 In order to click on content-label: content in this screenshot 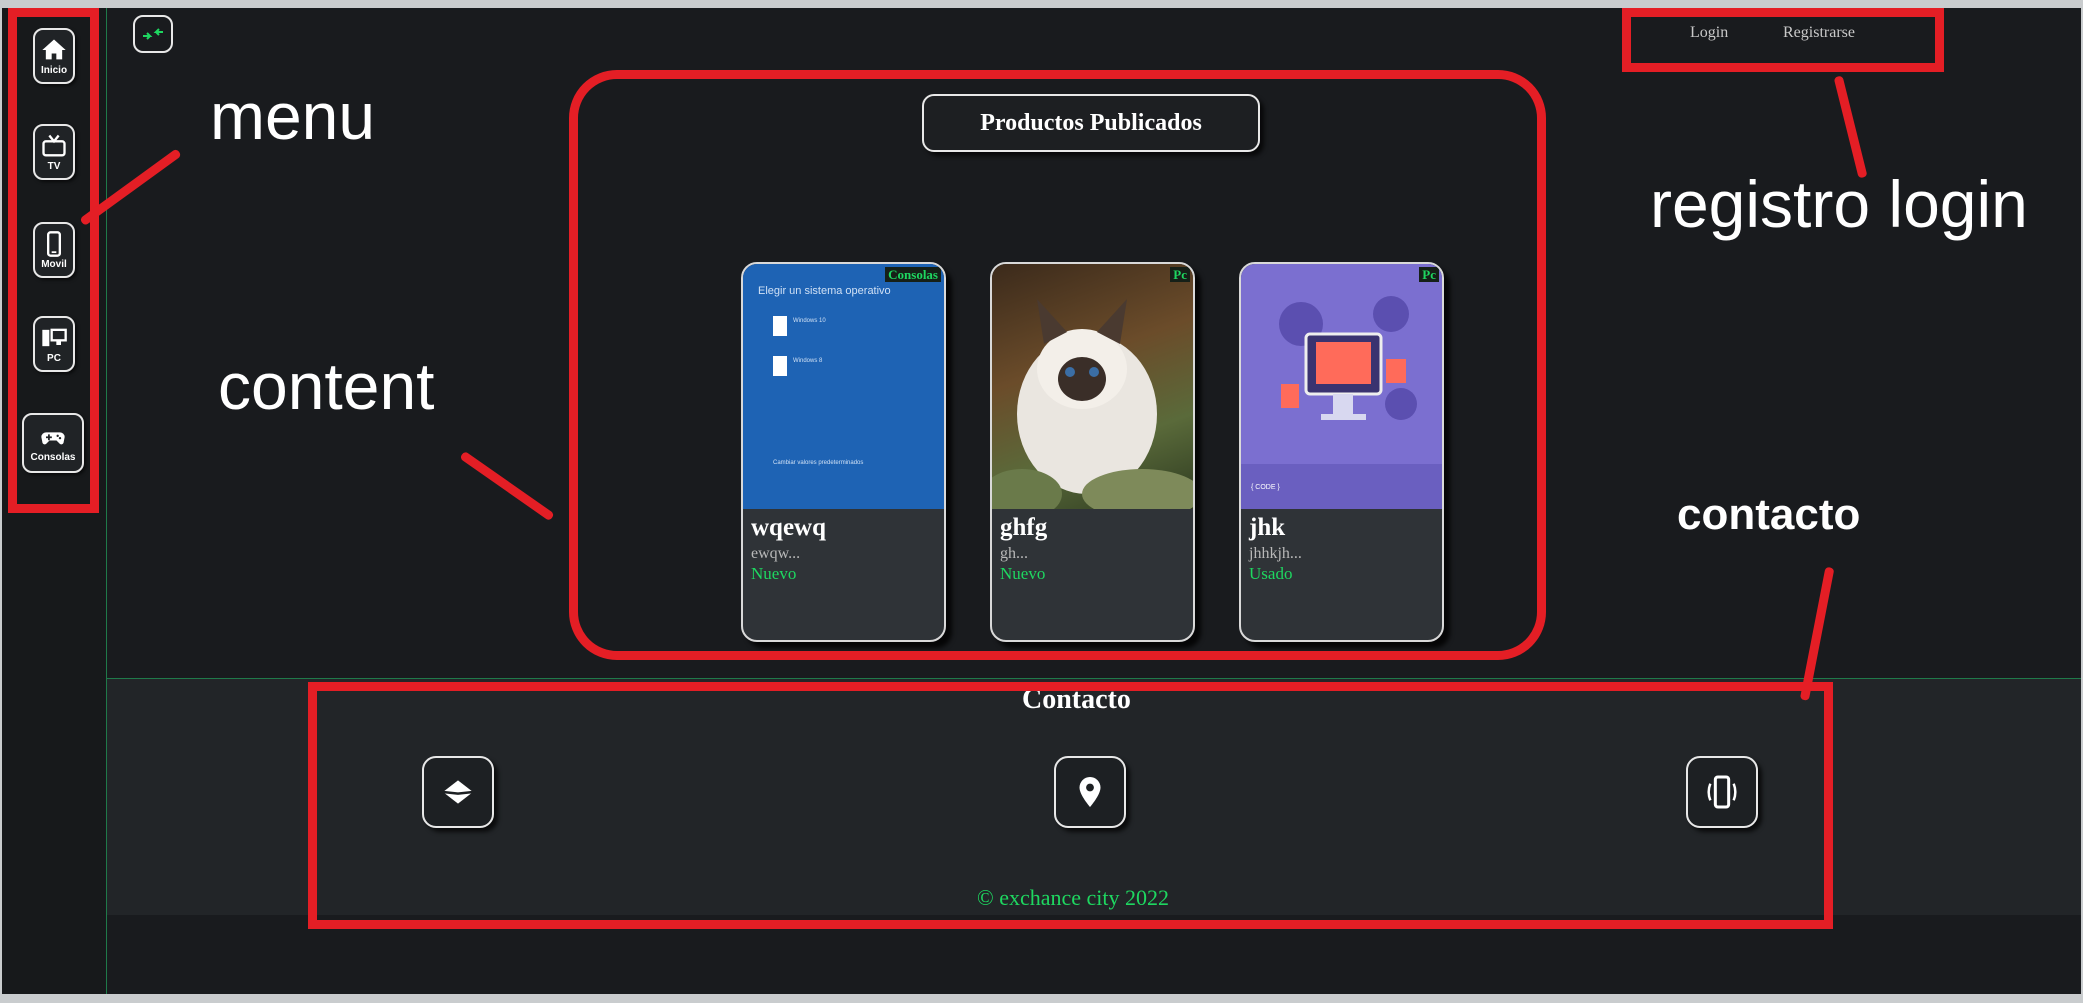, I will do `click(326, 386)`.